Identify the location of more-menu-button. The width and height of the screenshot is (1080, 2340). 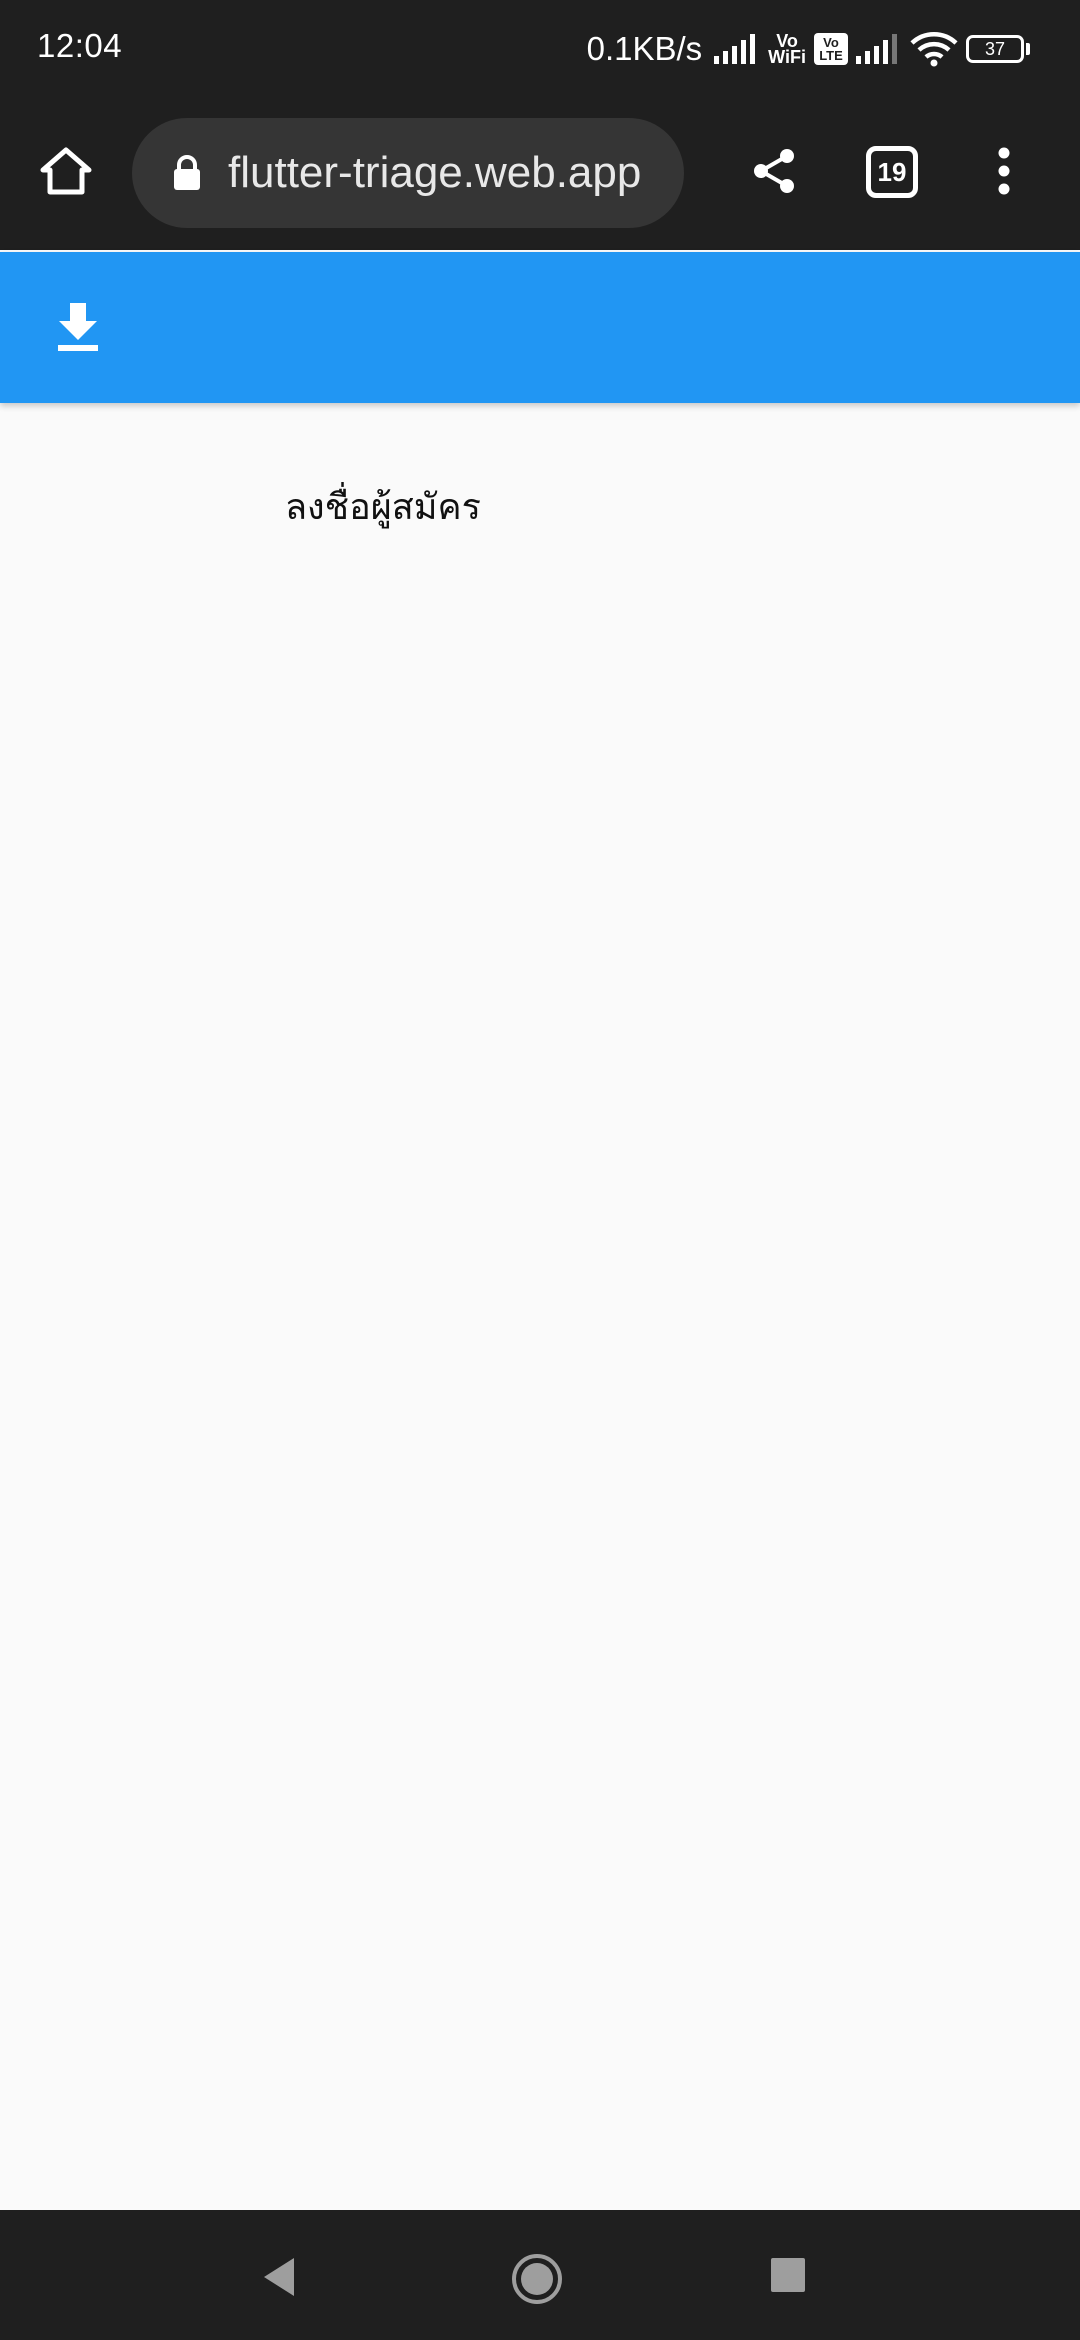
(1004, 173).